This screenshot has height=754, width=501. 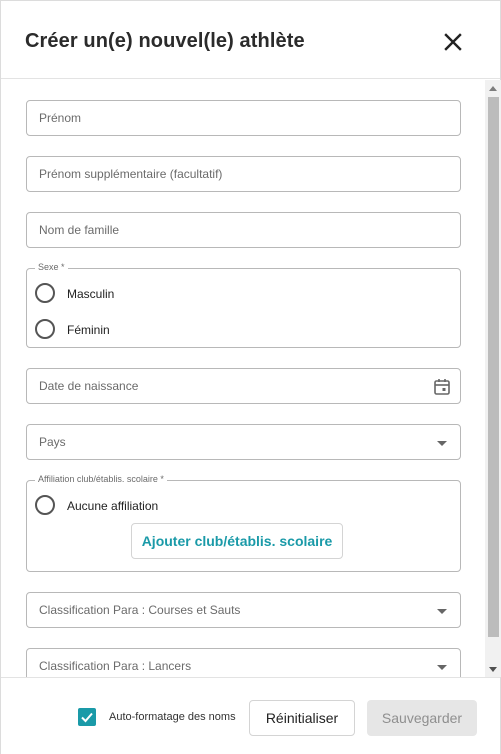 I want to click on last-name-field: Nom de famille, so click(x=243, y=230).